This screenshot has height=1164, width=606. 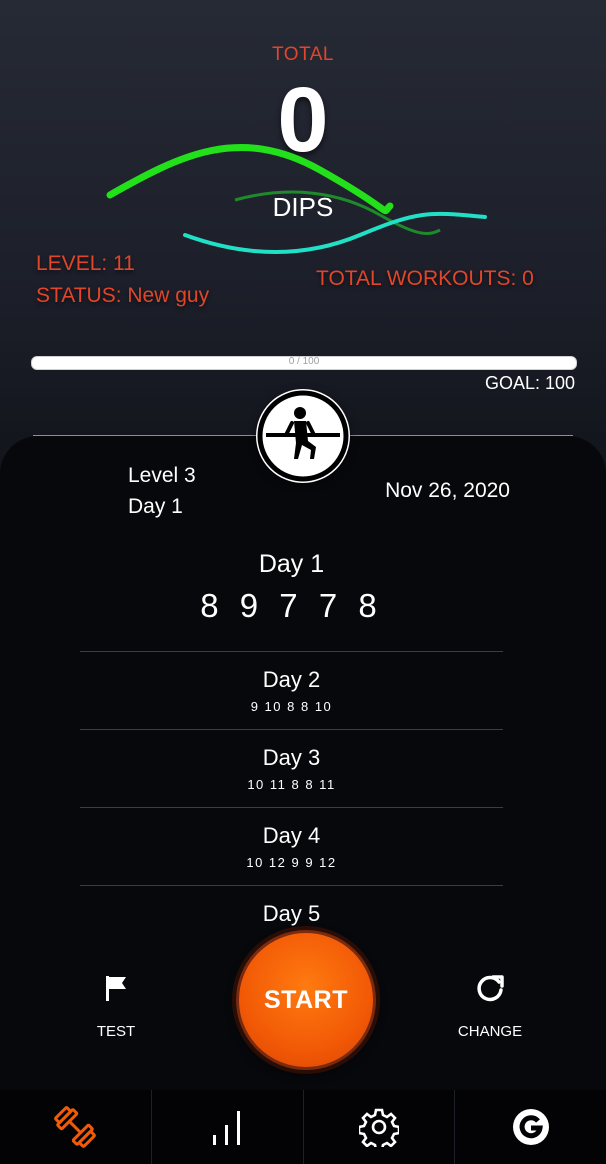 I want to click on dumbbell-icon, so click(x=75, y=1127).